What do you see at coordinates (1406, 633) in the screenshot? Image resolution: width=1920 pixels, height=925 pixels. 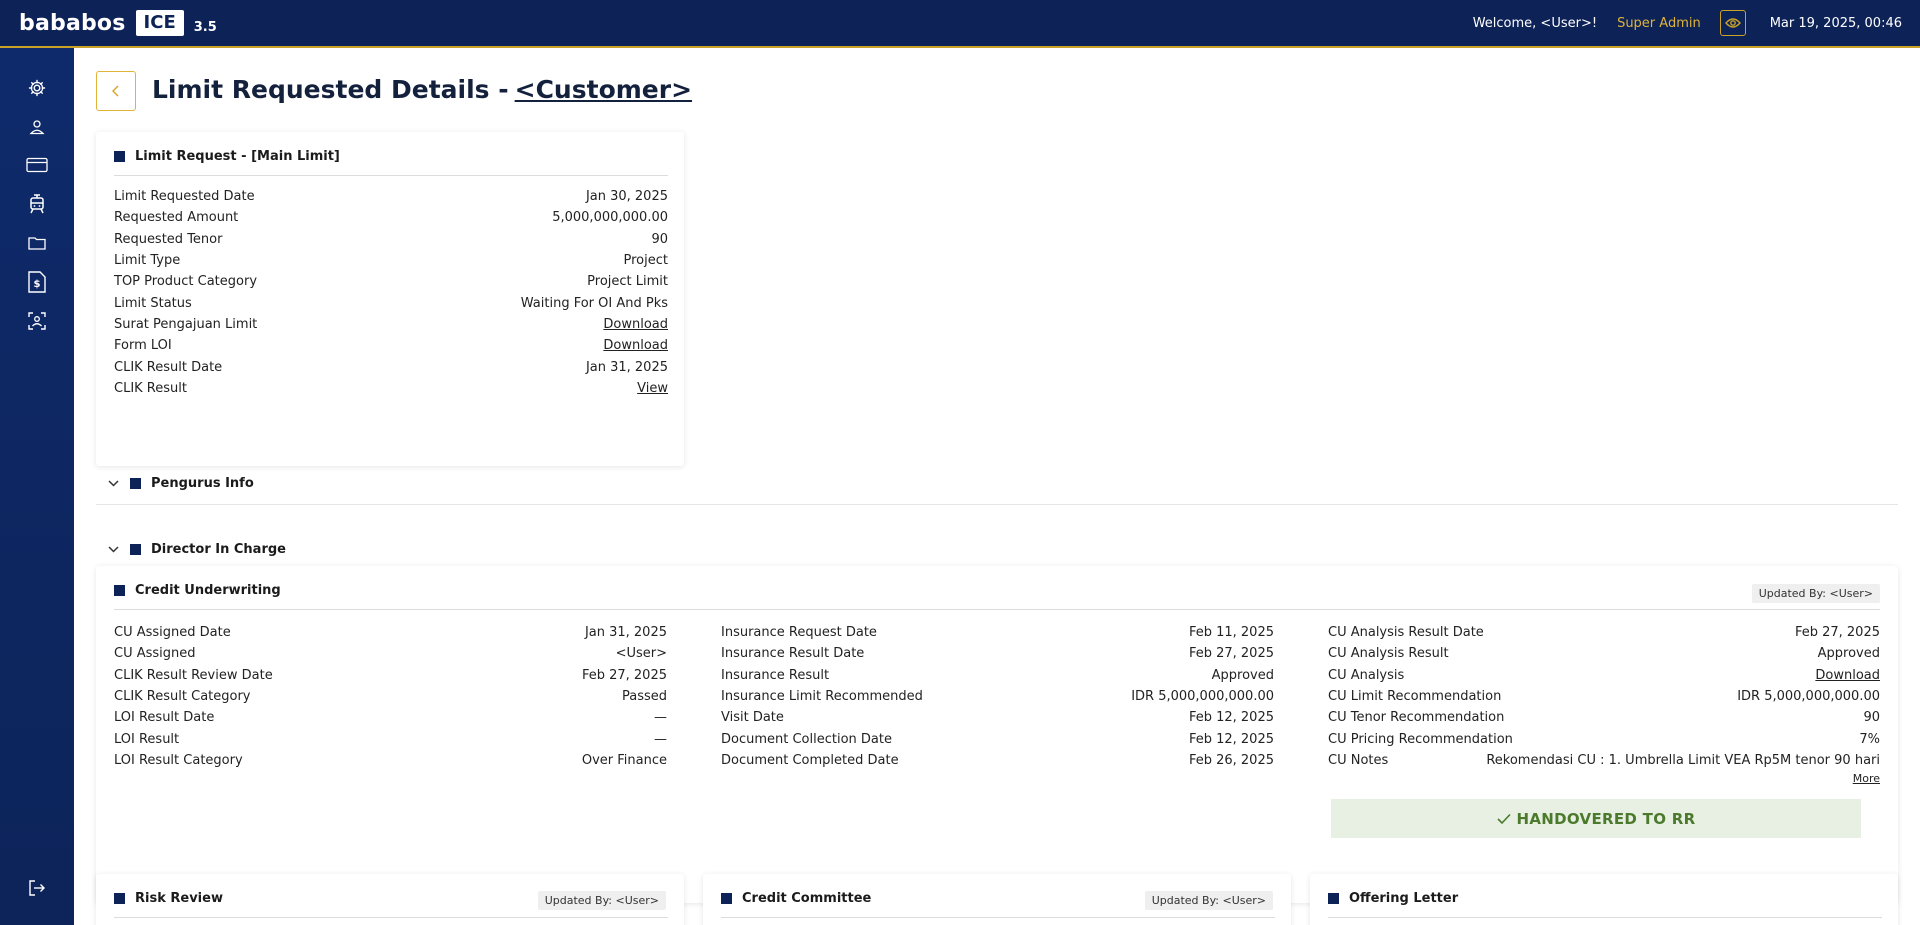 I see `detail-label: CU Analysis Result Date` at bounding box center [1406, 633].